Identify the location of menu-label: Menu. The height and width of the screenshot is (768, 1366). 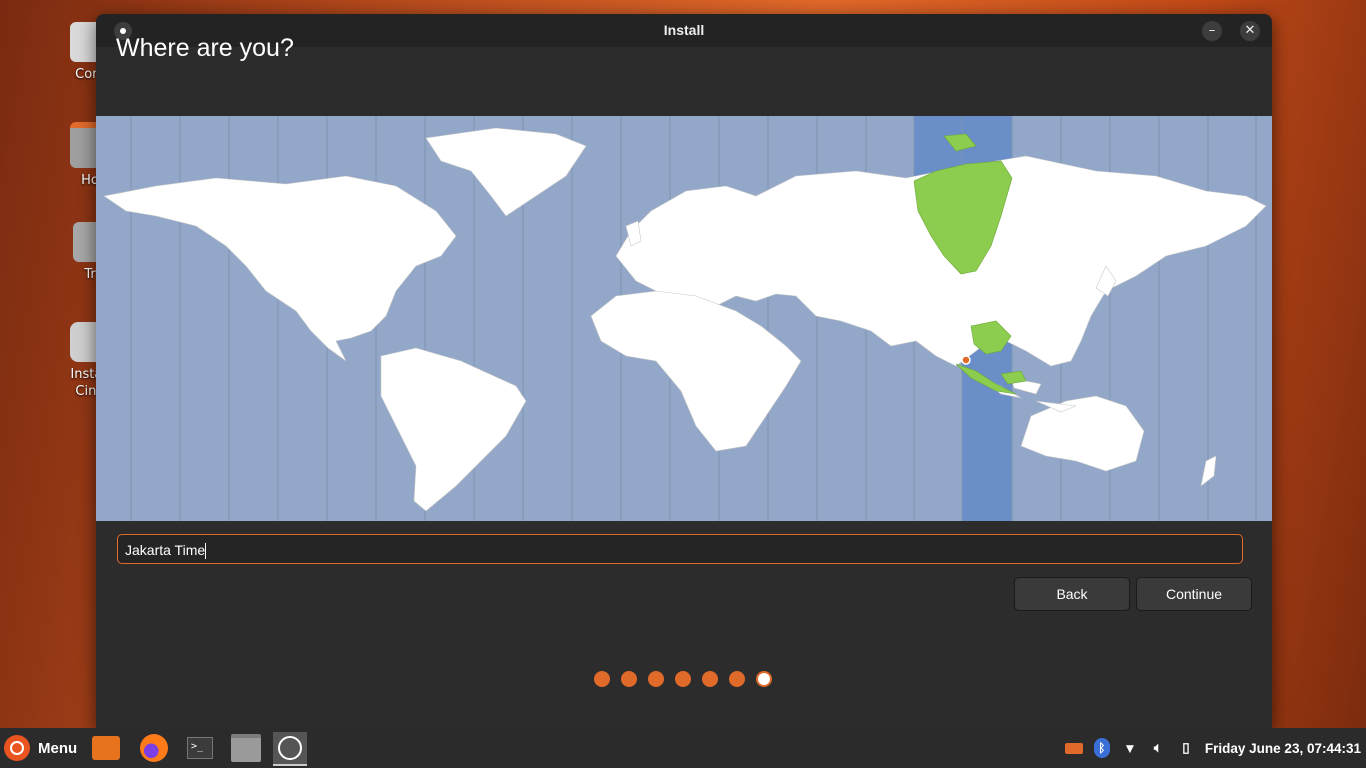
(58, 748).